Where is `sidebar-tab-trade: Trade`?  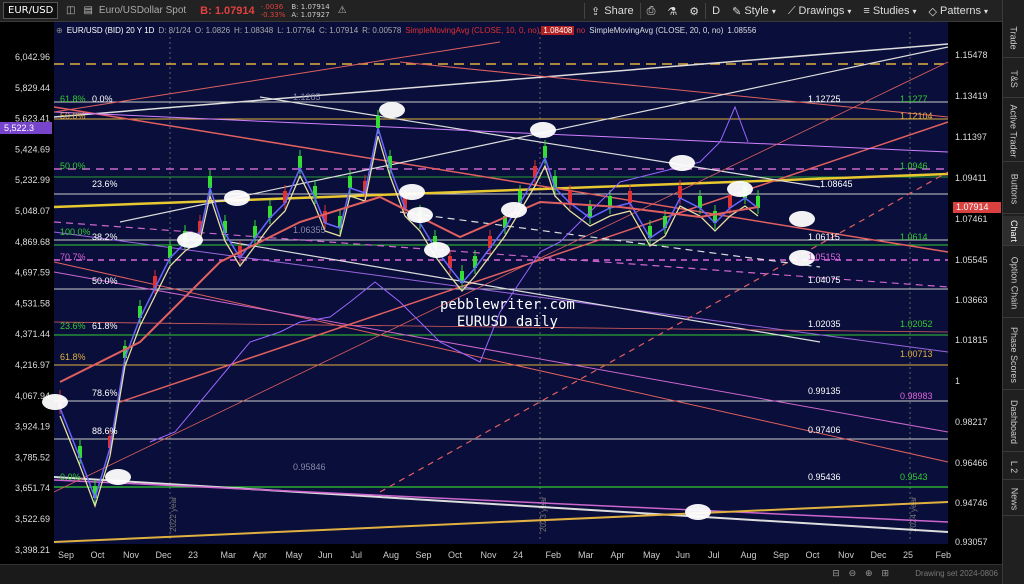
sidebar-tab-trade: Trade is located at coordinates (1013, 38).